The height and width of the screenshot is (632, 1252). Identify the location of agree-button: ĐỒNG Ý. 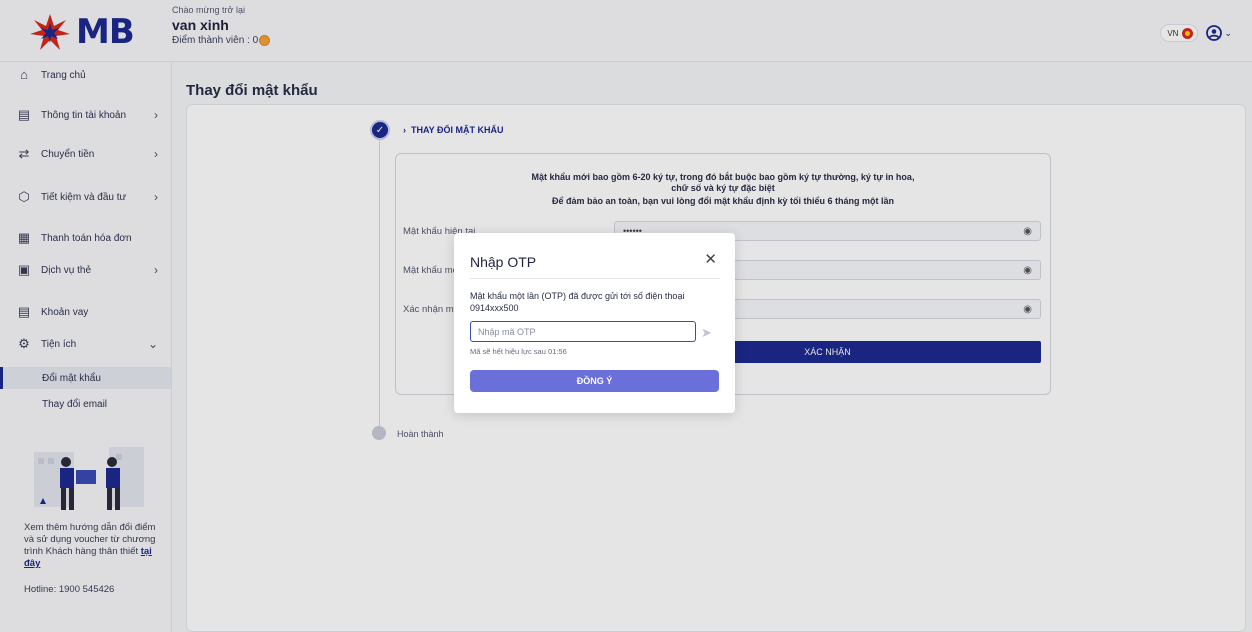
(594, 381).